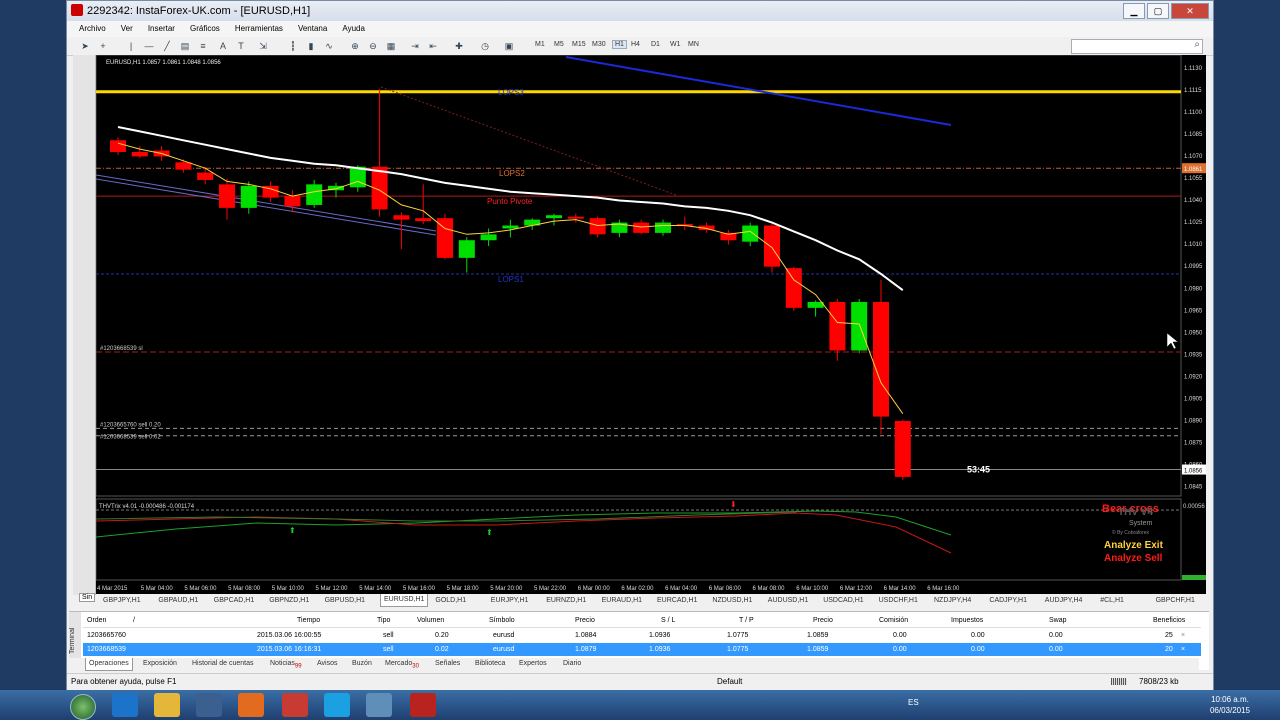 The image size is (1280, 720). What do you see at coordinates (355, 46) in the screenshot?
I see `zoom-in-icon: ⊕` at bounding box center [355, 46].